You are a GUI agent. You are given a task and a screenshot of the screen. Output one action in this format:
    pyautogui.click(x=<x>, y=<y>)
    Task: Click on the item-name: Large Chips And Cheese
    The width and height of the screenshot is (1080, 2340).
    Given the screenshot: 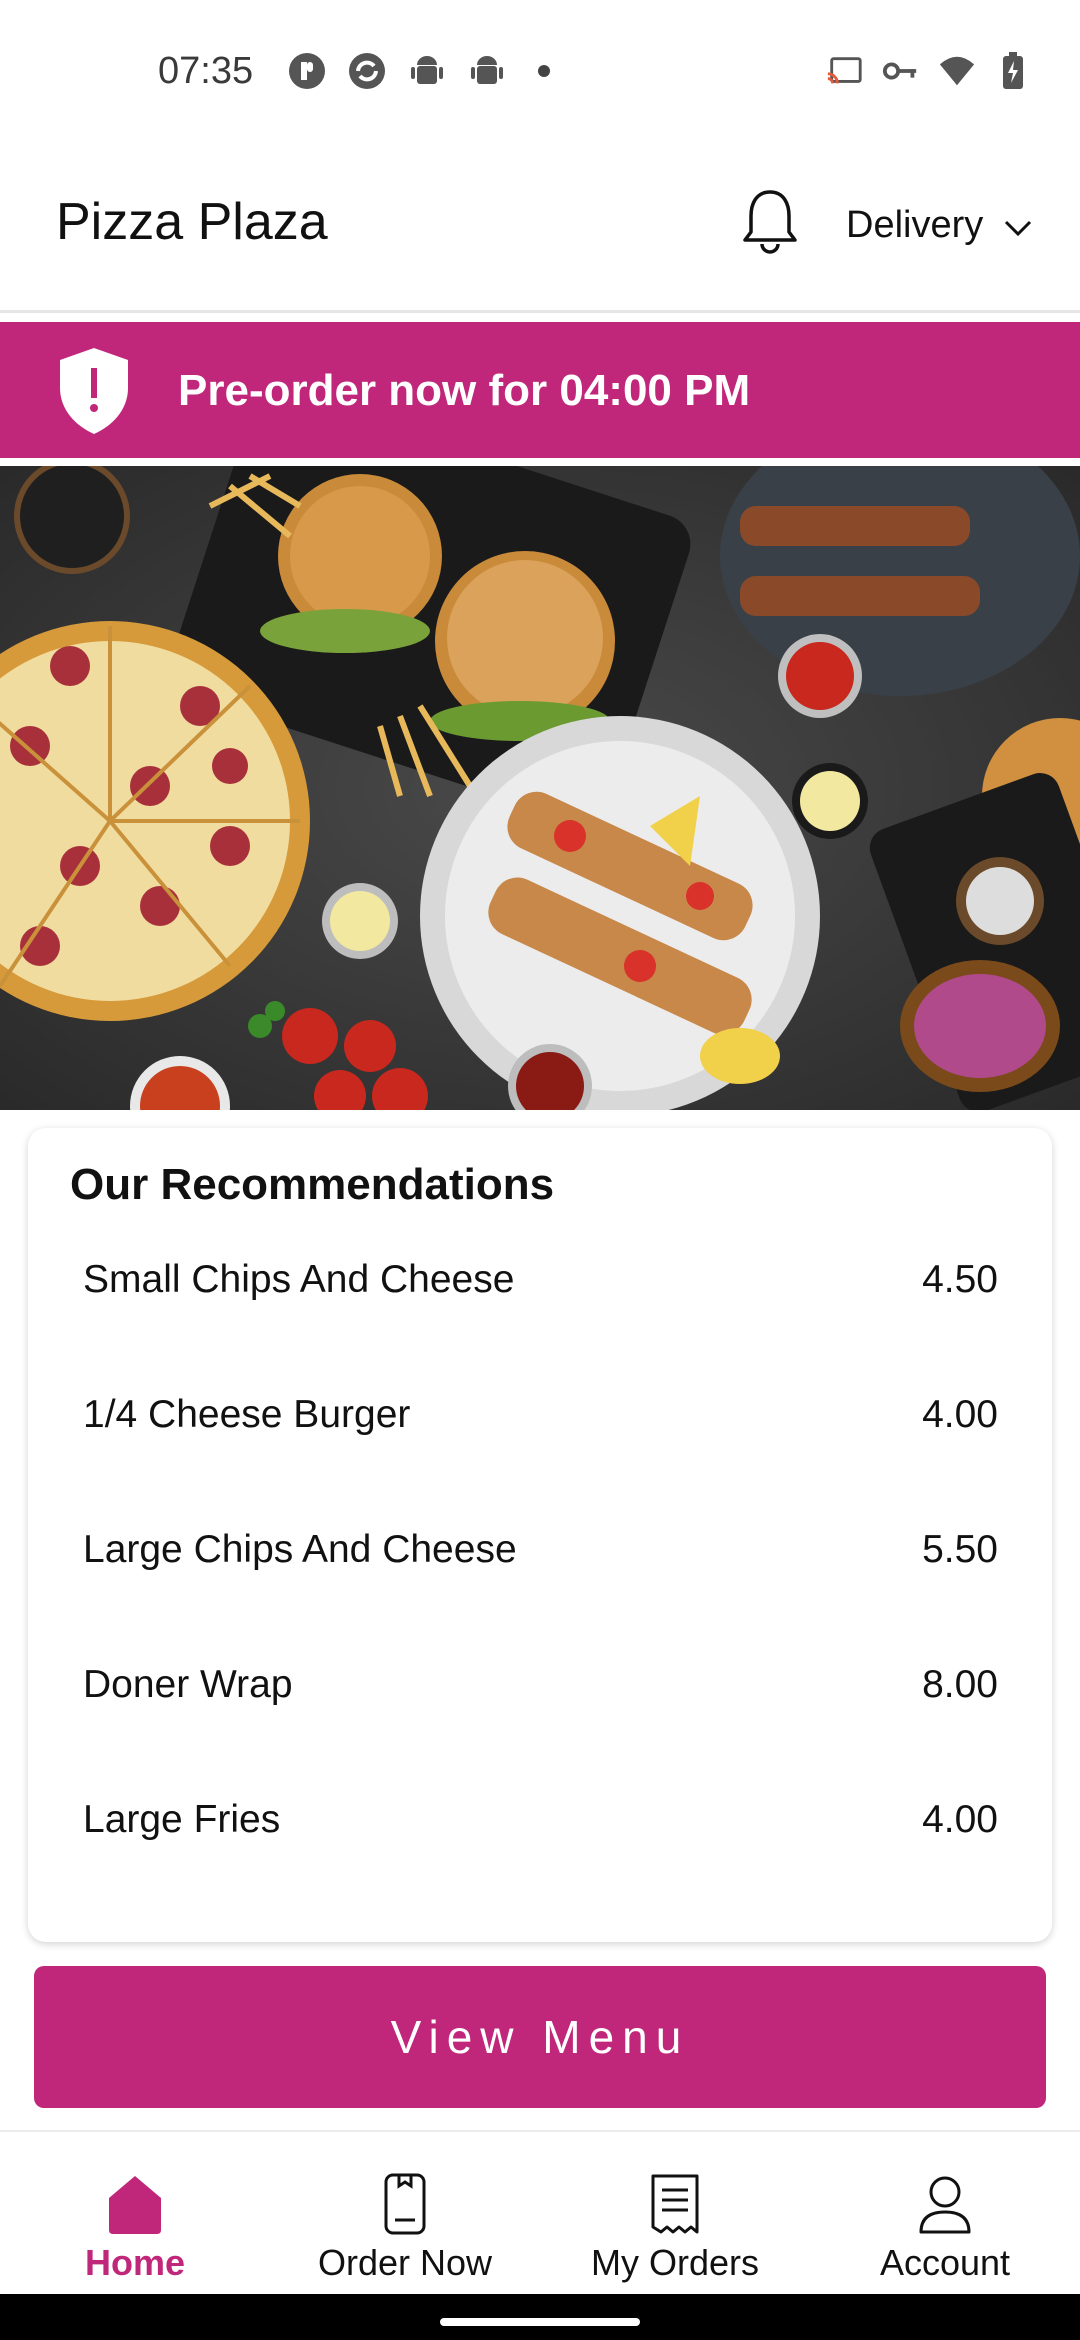 What is the action you would take?
    pyautogui.click(x=300, y=1549)
    